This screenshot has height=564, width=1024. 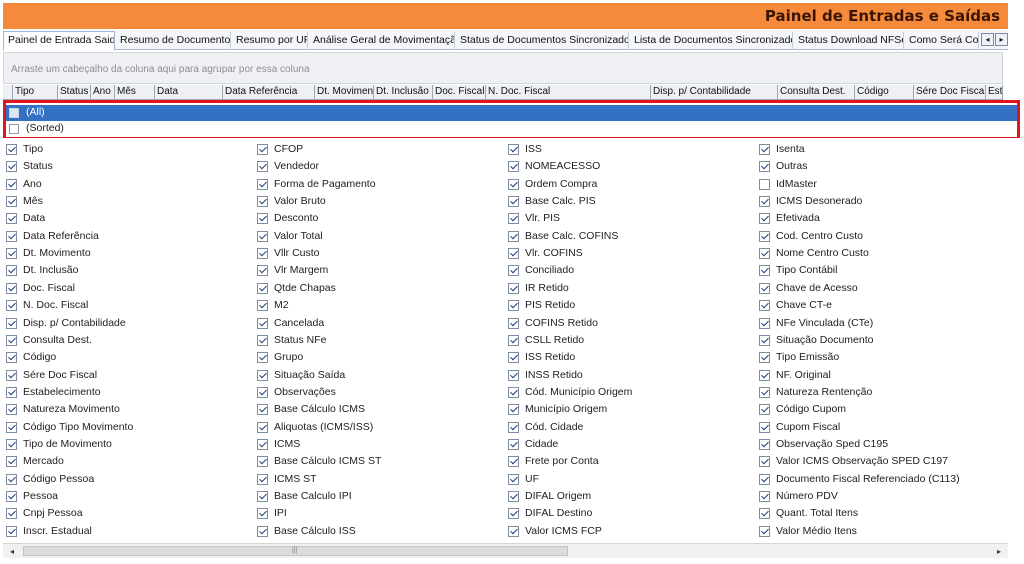 What do you see at coordinates (374, 324) in the screenshot?
I see `field-option: Cancelada` at bounding box center [374, 324].